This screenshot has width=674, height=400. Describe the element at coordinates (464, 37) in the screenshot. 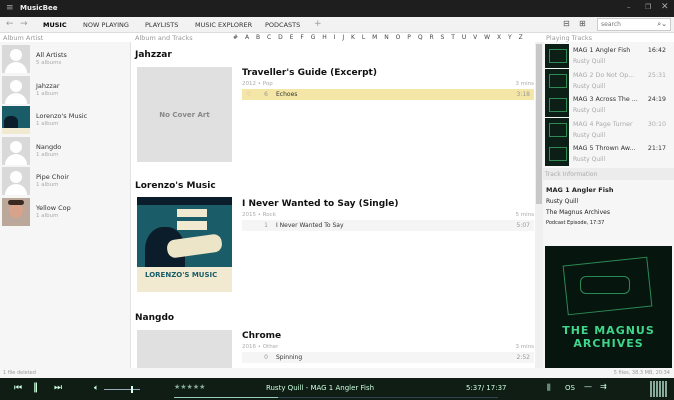

I see `letter-jump-u: U` at that location.